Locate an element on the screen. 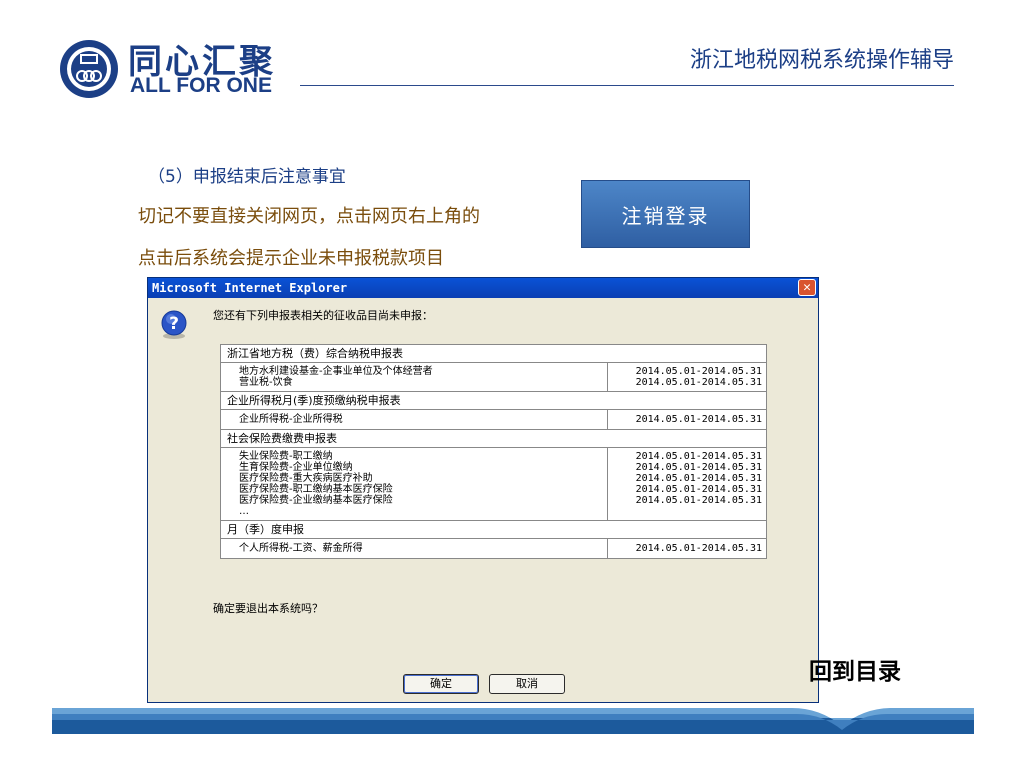 The height and width of the screenshot is (768, 1024). list-item: 地方水利建设基金-企事业单位及个体经营者 is located at coordinates (336, 371).